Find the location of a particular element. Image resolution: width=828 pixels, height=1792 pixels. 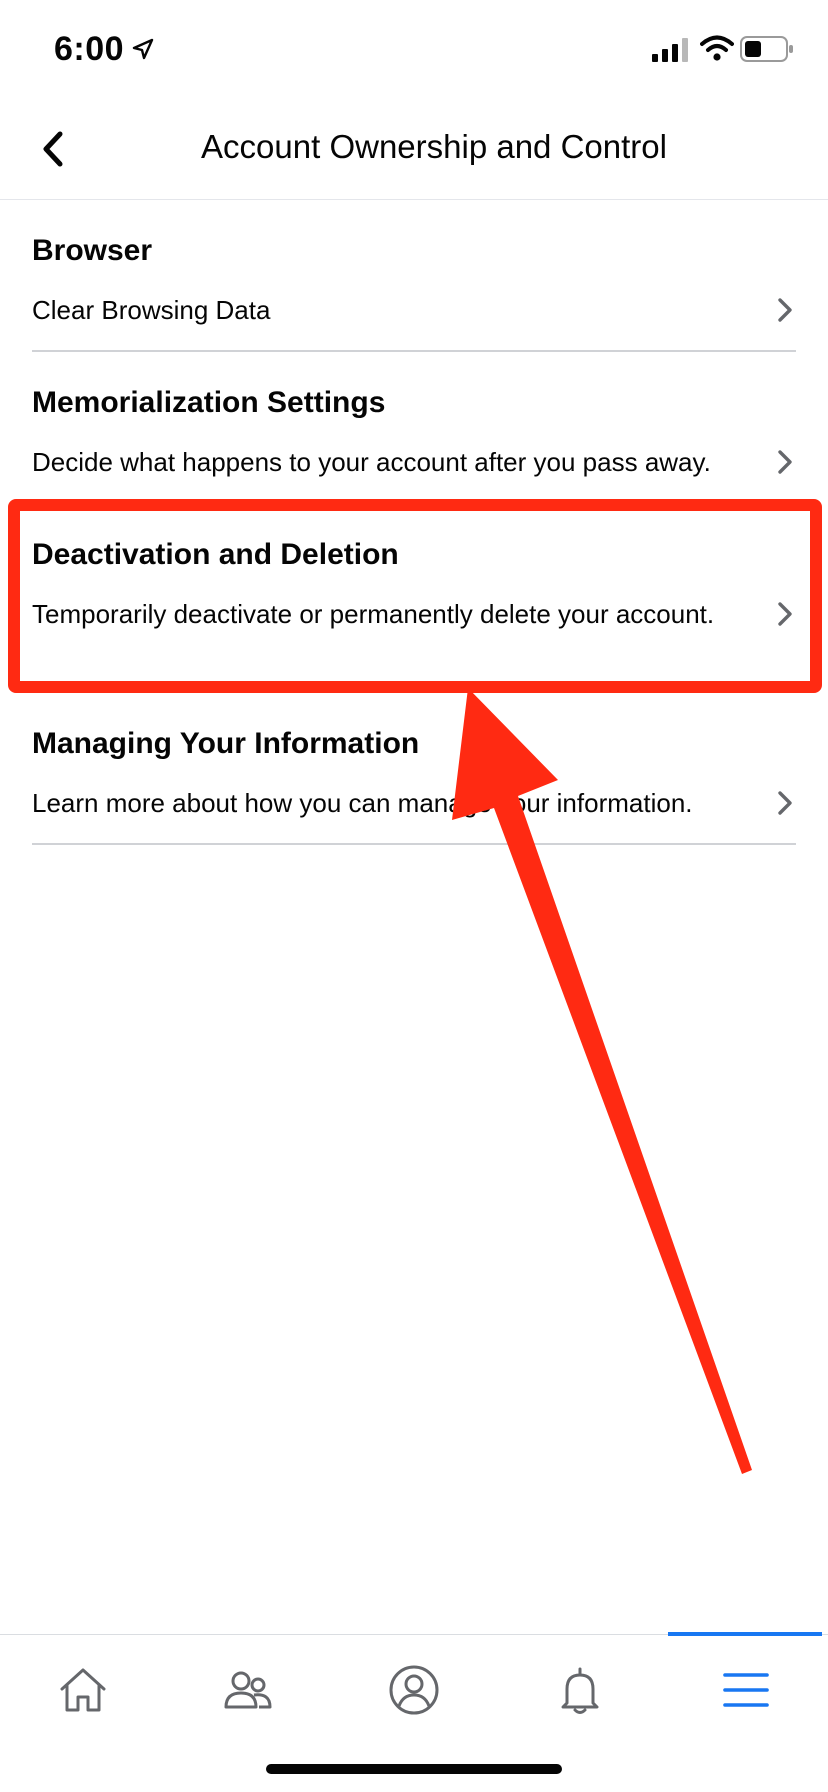

section-title: Managing Your Information is located at coordinates (226, 743).